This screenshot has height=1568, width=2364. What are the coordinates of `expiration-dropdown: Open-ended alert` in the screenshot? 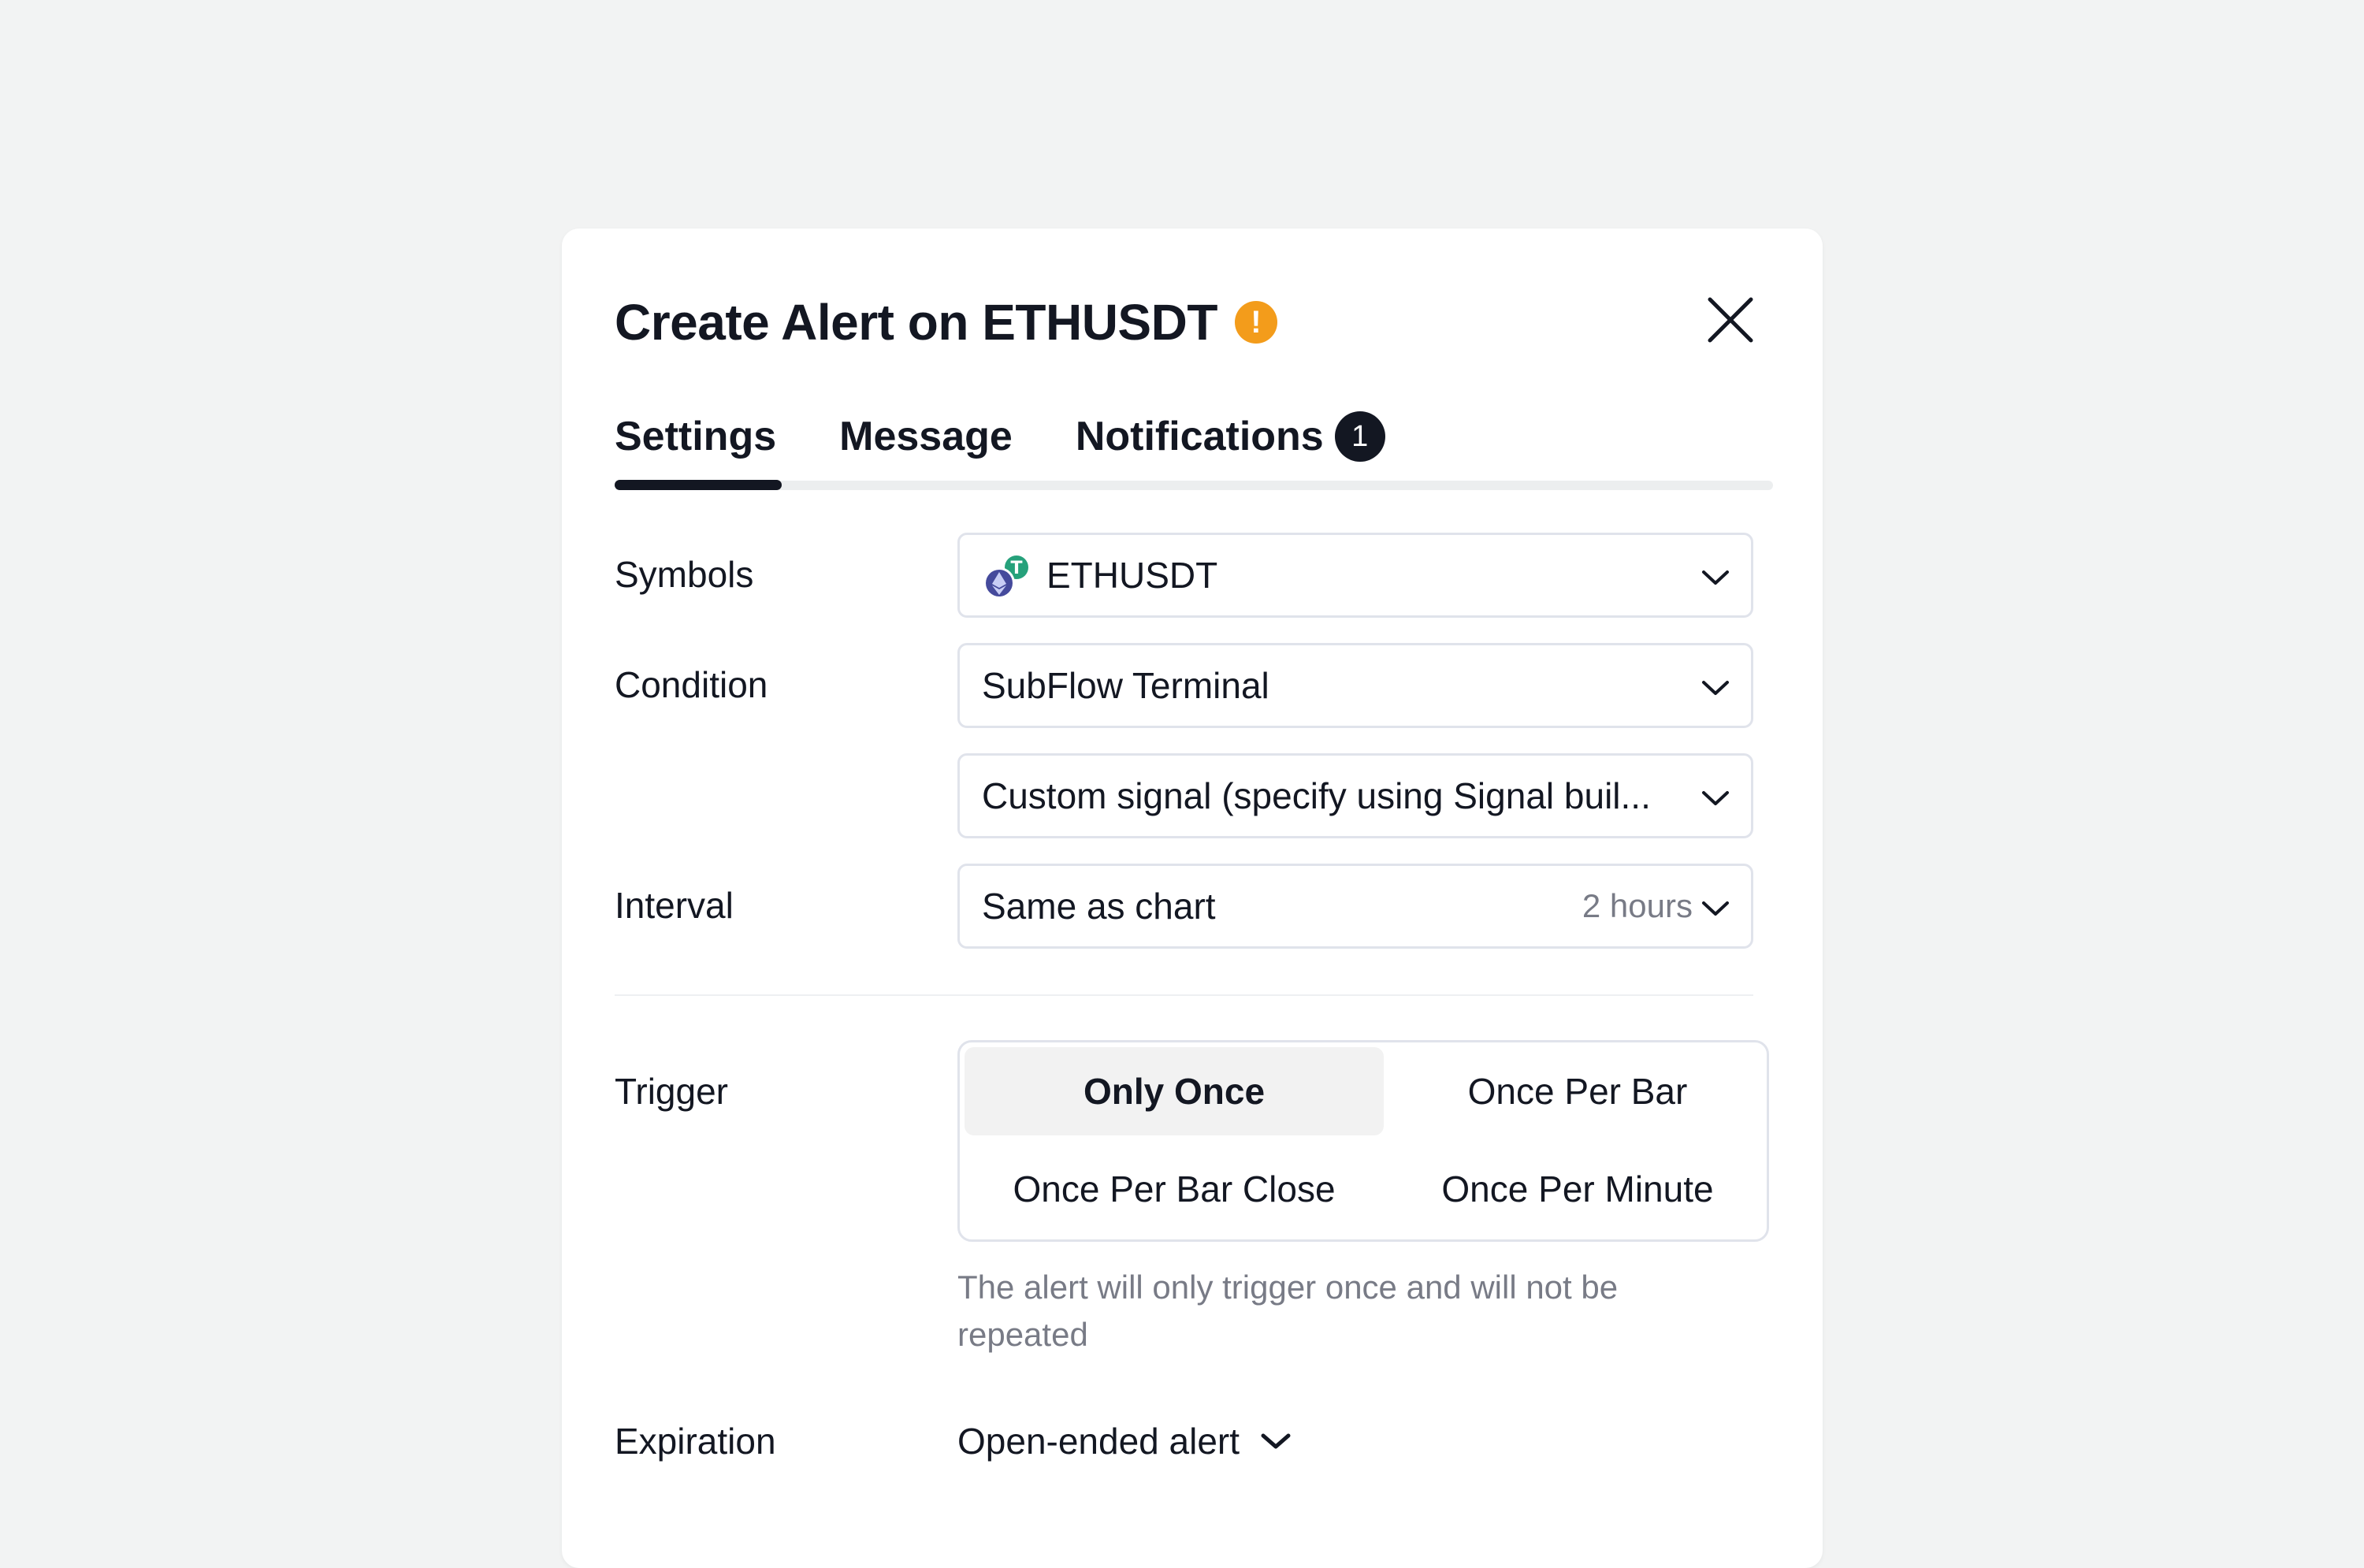 It's located at (1125, 1441).